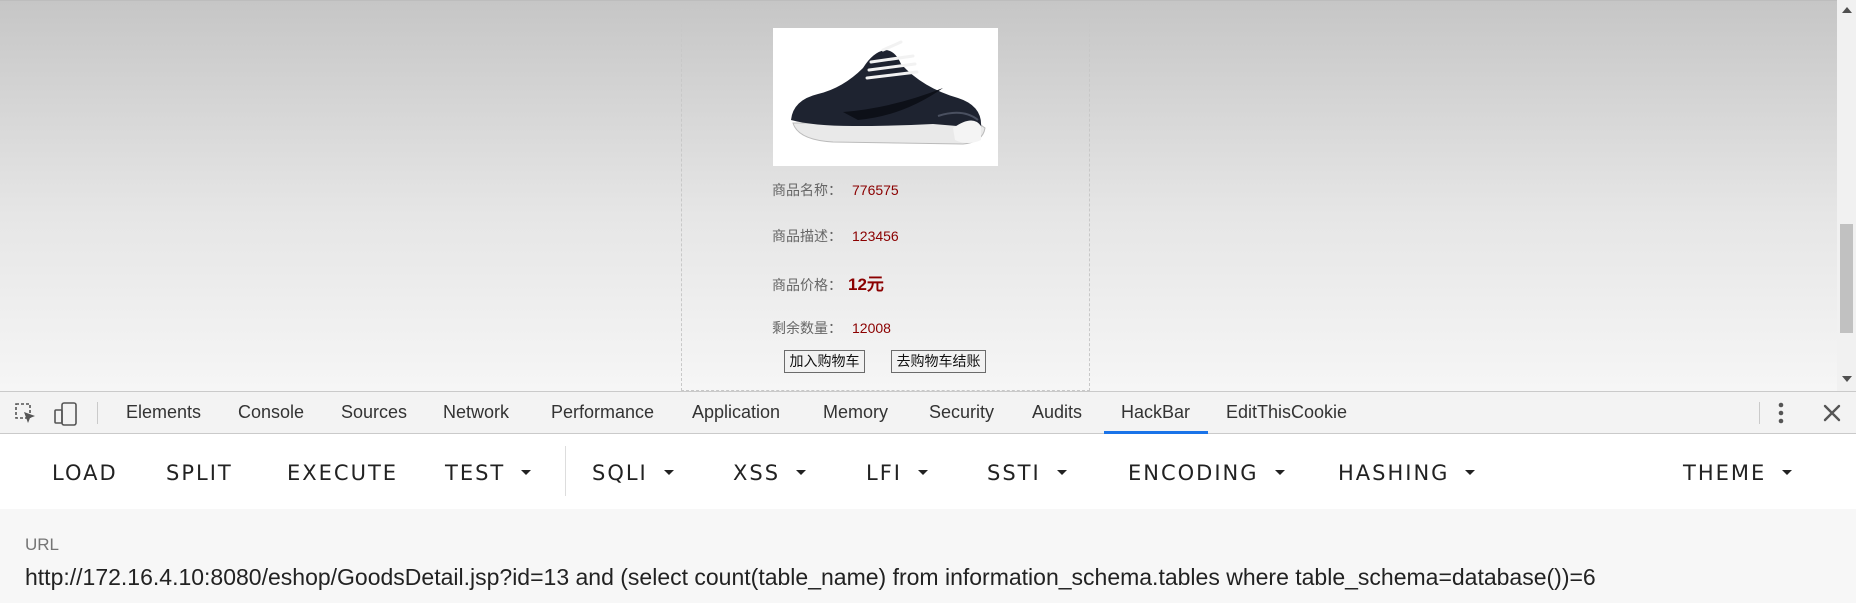  What do you see at coordinates (1832, 415) in the screenshot?
I see `close-icon` at bounding box center [1832, 415].